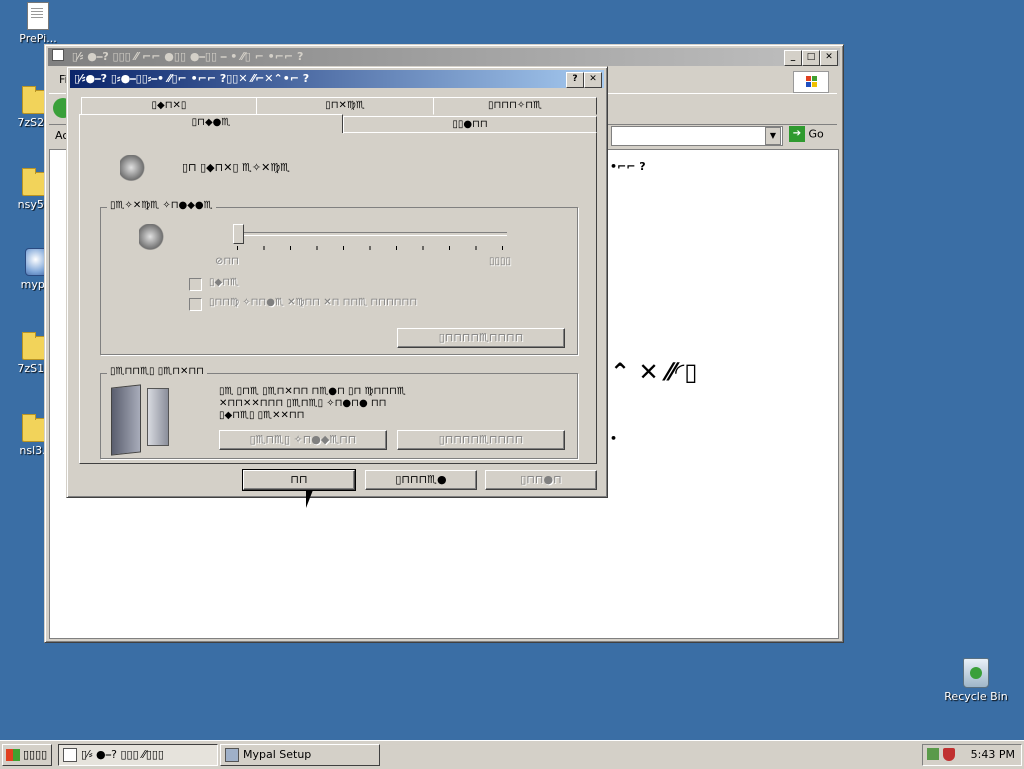  What do you see at coordinates (195, 304) in the screenshot?
I see `taskbar-icon-checkbox` at bounding box center [195, 304].